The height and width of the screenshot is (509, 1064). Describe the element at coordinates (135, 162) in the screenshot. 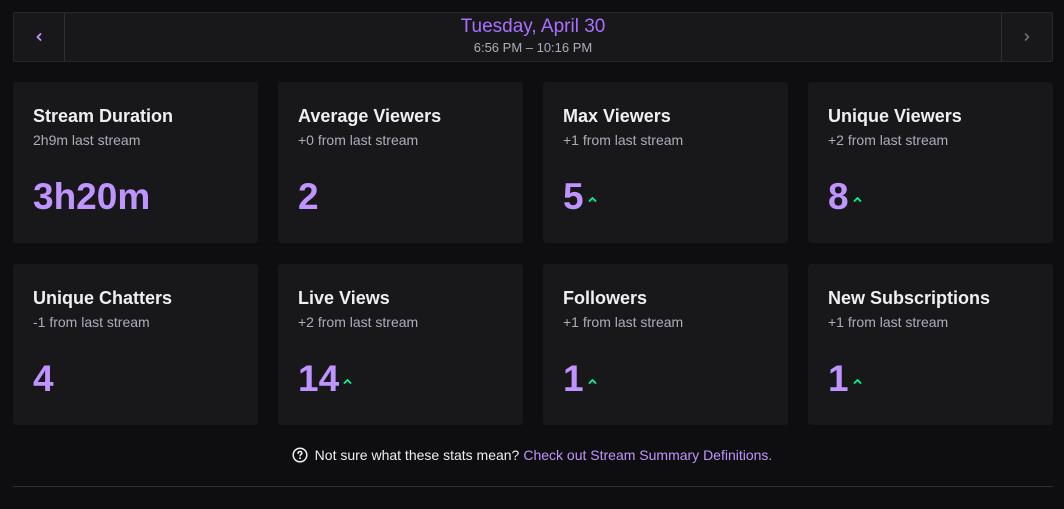

I see `stat-card: Stream Duration 2h9m last stream 3h20m` at that location.